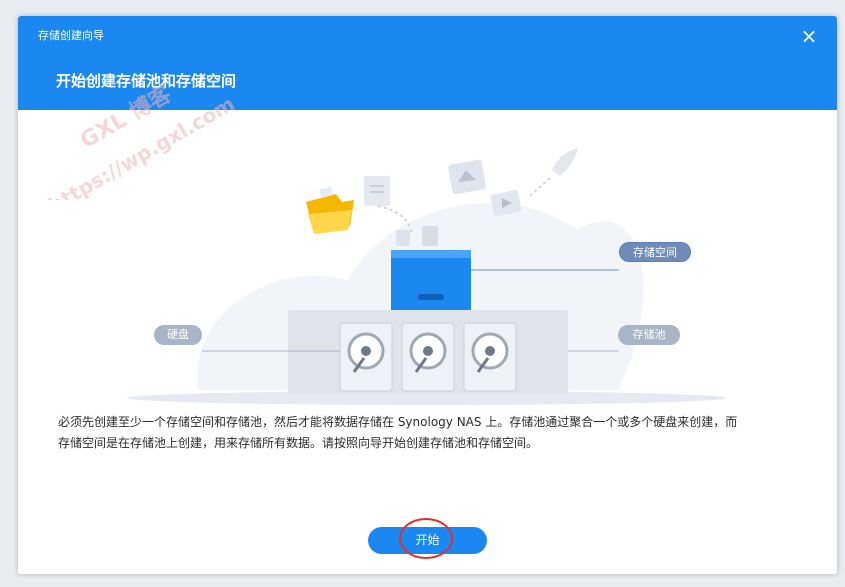 This screenshot has width=845, height=587. I want to click on description-line-2: 存储空间是在存储池上创建，用来存储所有数据。请按照向导开始创建存储池和存储空间。, so click(298, 443).